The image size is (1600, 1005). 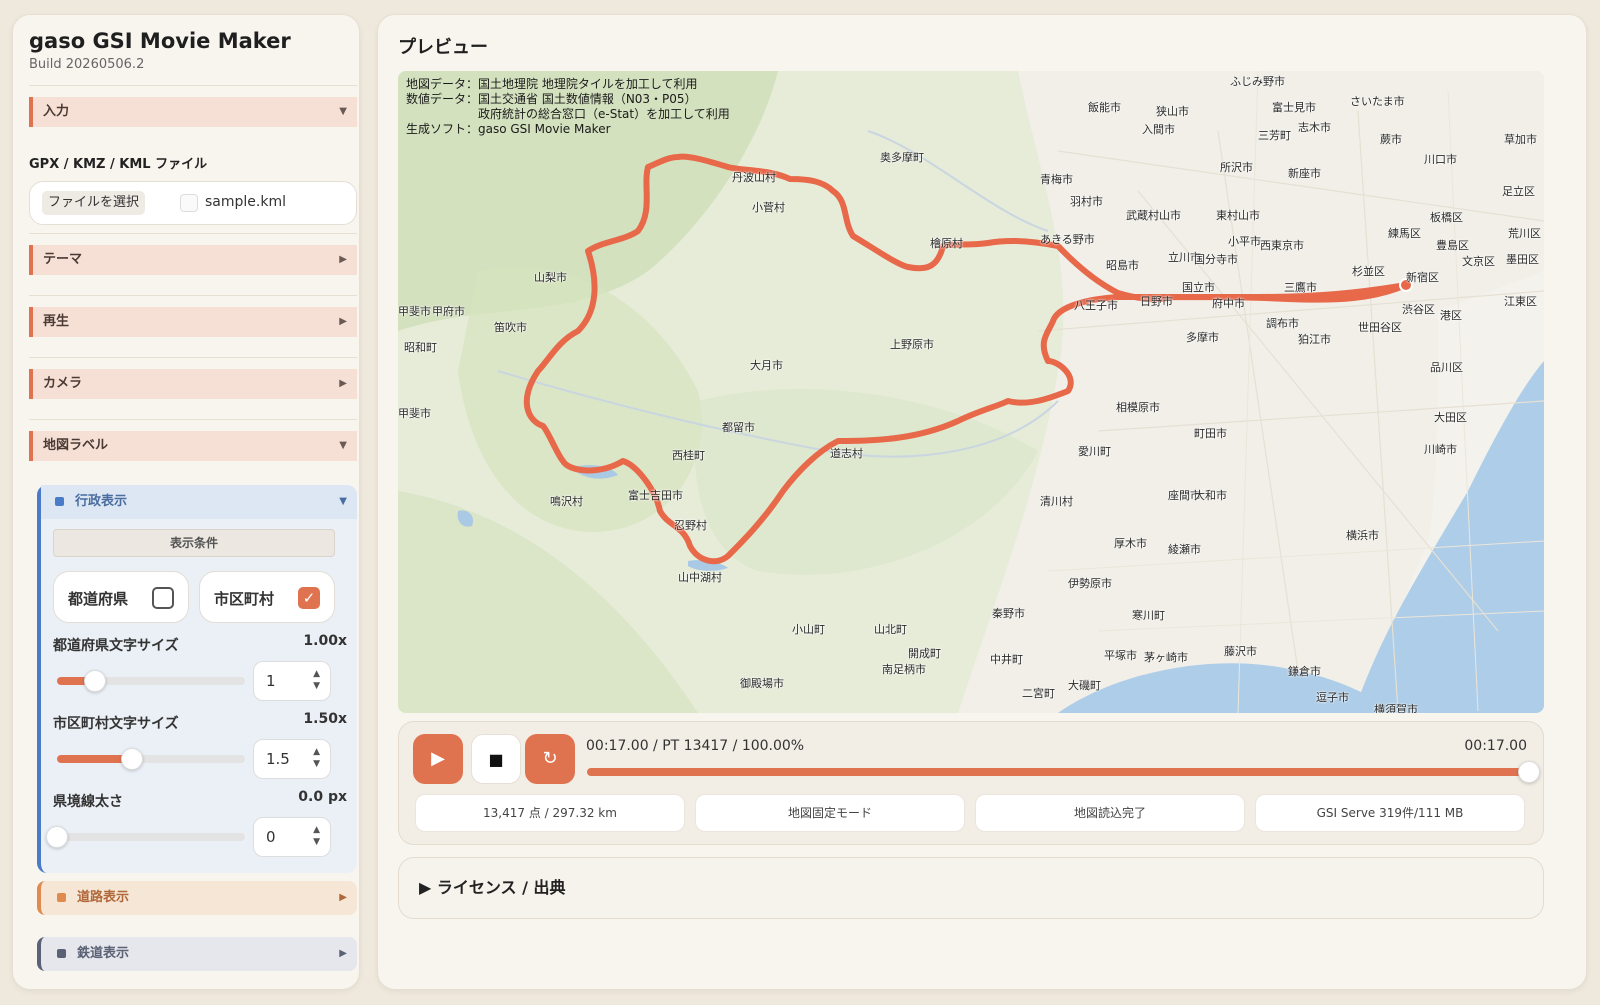 I want to click on file-name: sample.kml, so click(x=245, y=202).